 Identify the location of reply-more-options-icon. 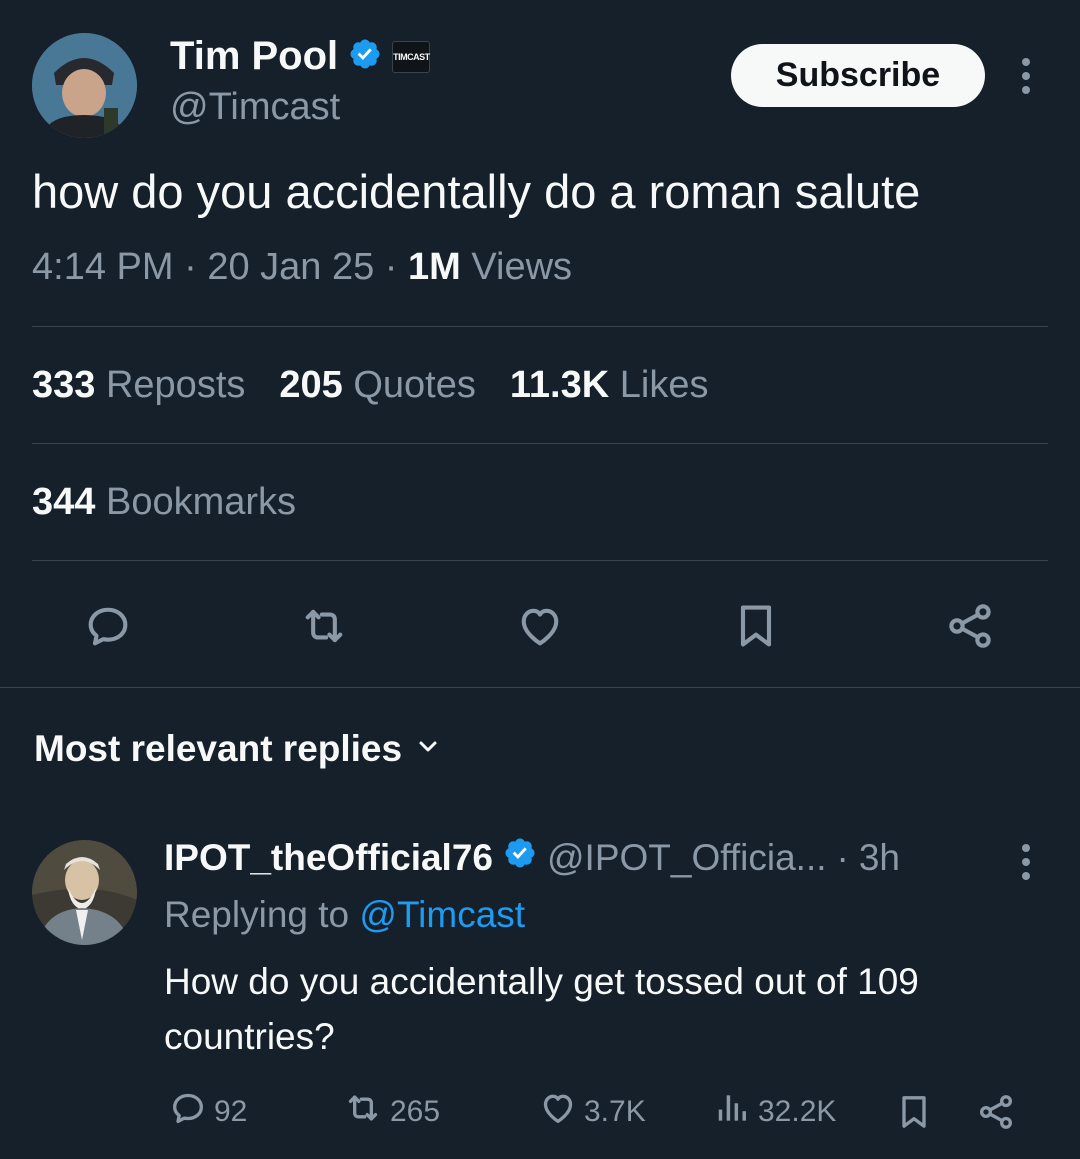
(1026, 862).